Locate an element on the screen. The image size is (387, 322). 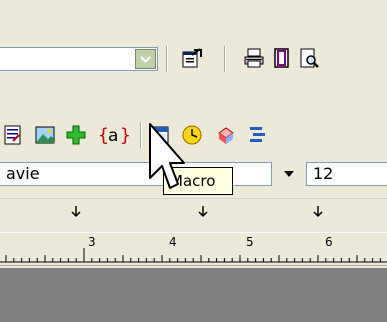
svg-text: a is located at coordinates (113, 136).